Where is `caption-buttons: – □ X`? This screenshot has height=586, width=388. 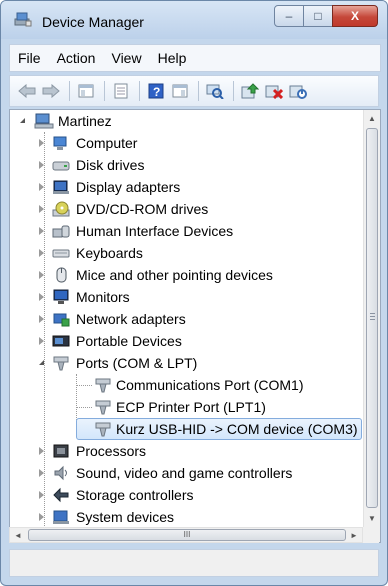
caption-buttons: – □ X is located at coordinates (326, 16).